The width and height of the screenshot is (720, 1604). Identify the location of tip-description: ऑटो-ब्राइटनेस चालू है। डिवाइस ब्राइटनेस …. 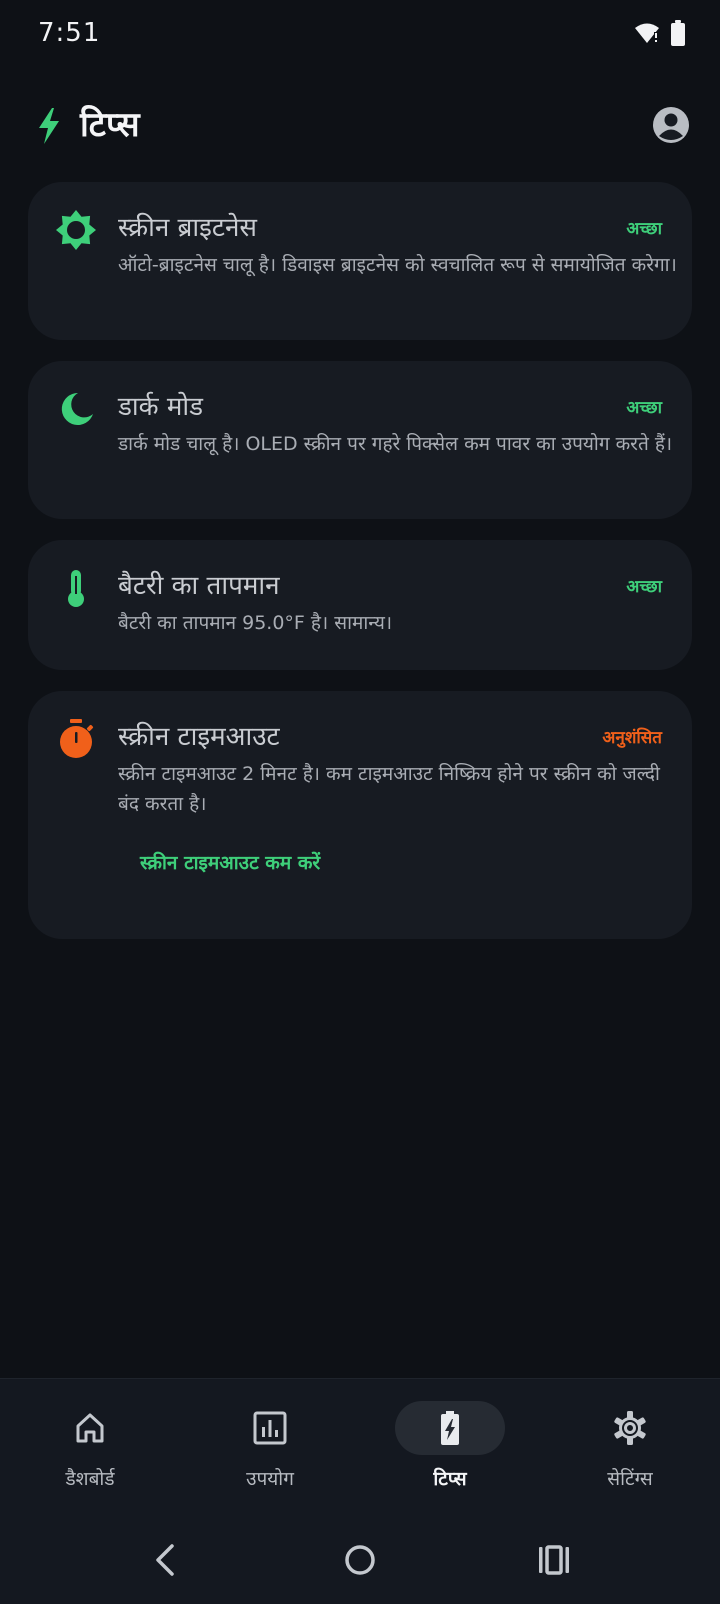
(397, 265).